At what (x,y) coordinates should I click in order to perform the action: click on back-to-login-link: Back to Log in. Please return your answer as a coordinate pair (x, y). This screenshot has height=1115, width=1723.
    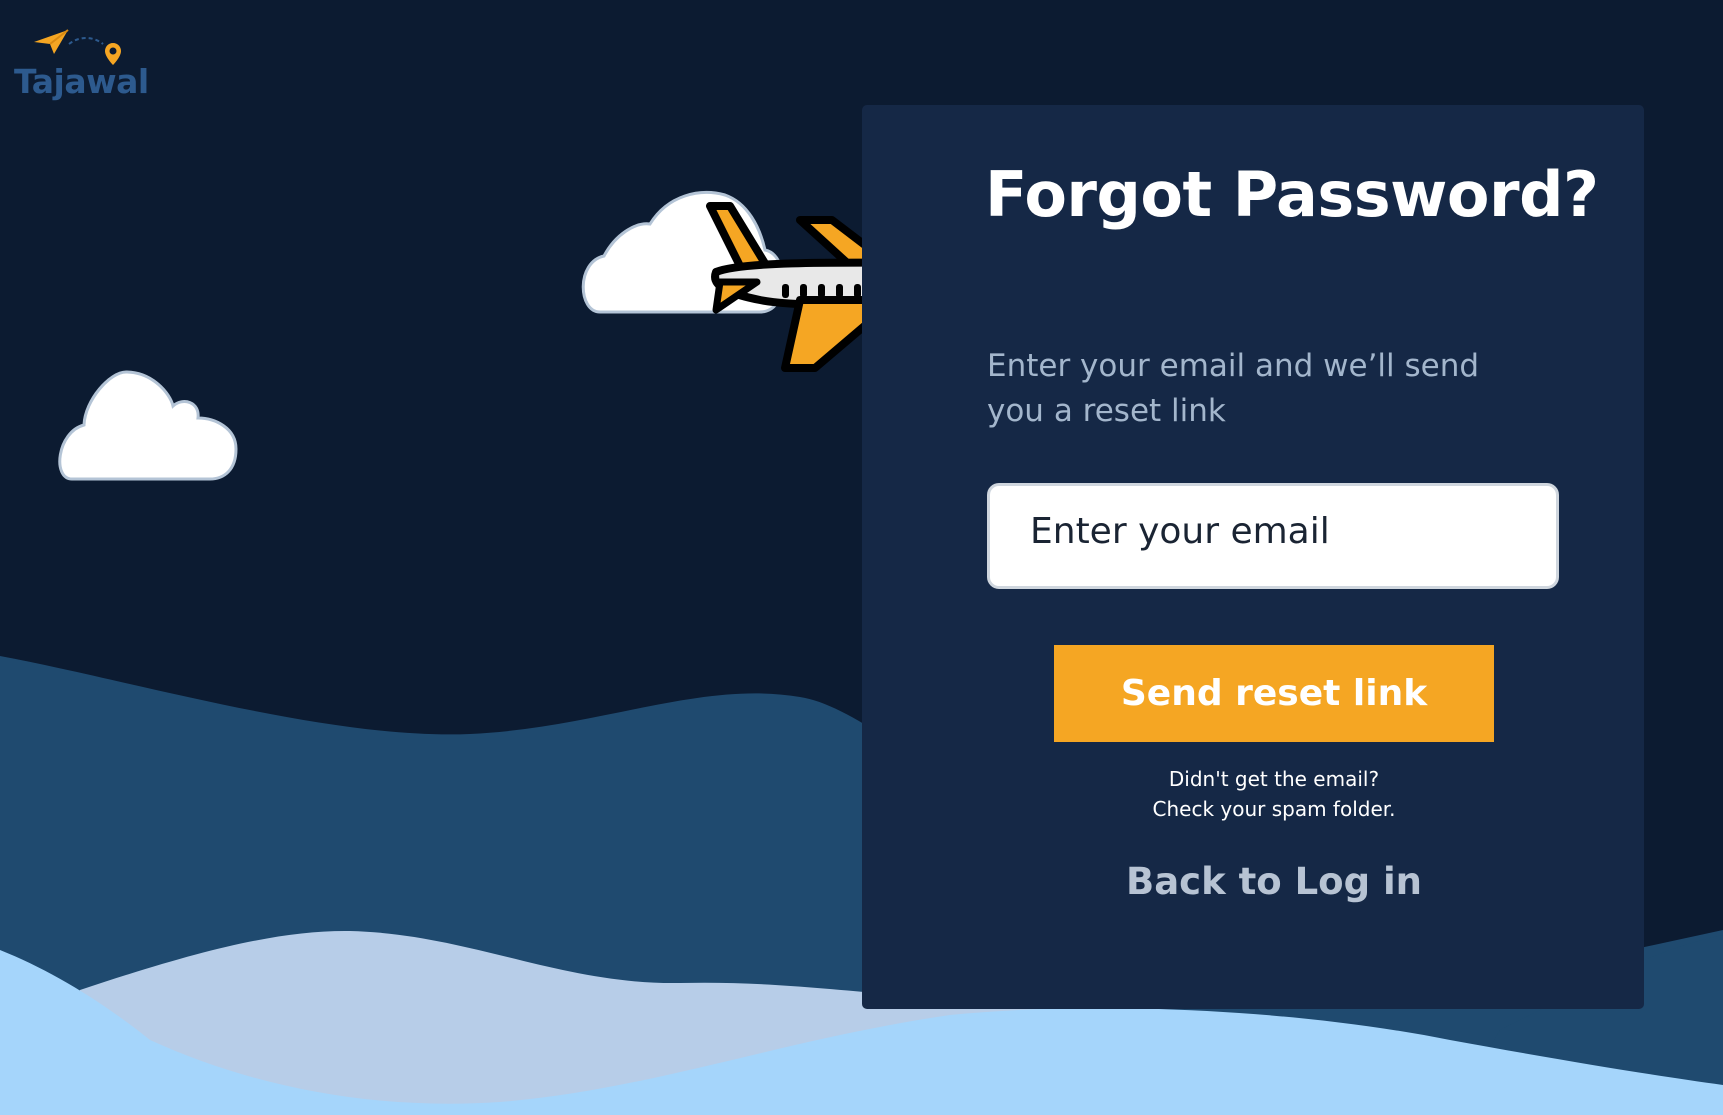
    Looking at the image, I should click on (1274, 881).